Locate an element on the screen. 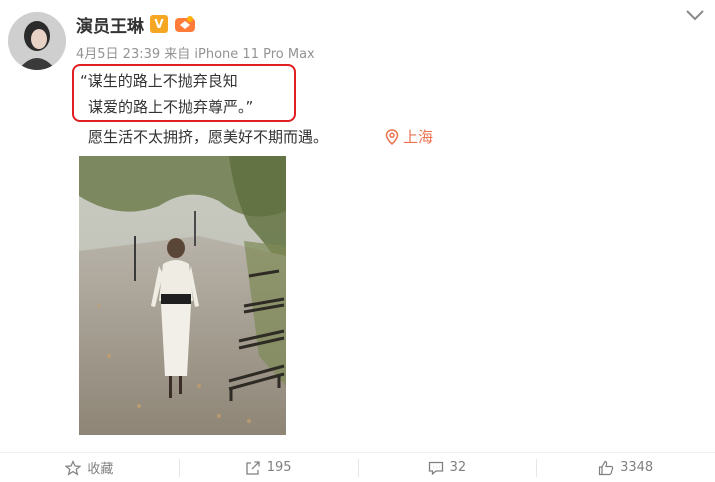 This screenshot has height=482, width=715. fan-badge-icon is located at coordinates (185, 24).